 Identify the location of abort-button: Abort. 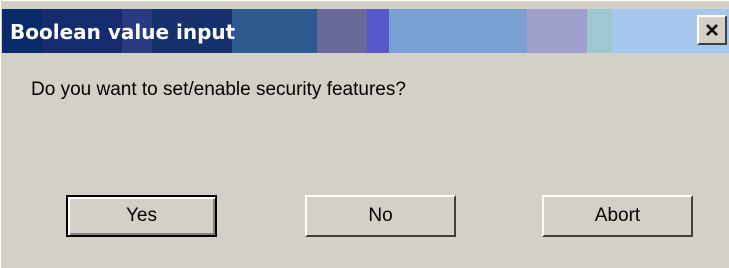
(617, 216).